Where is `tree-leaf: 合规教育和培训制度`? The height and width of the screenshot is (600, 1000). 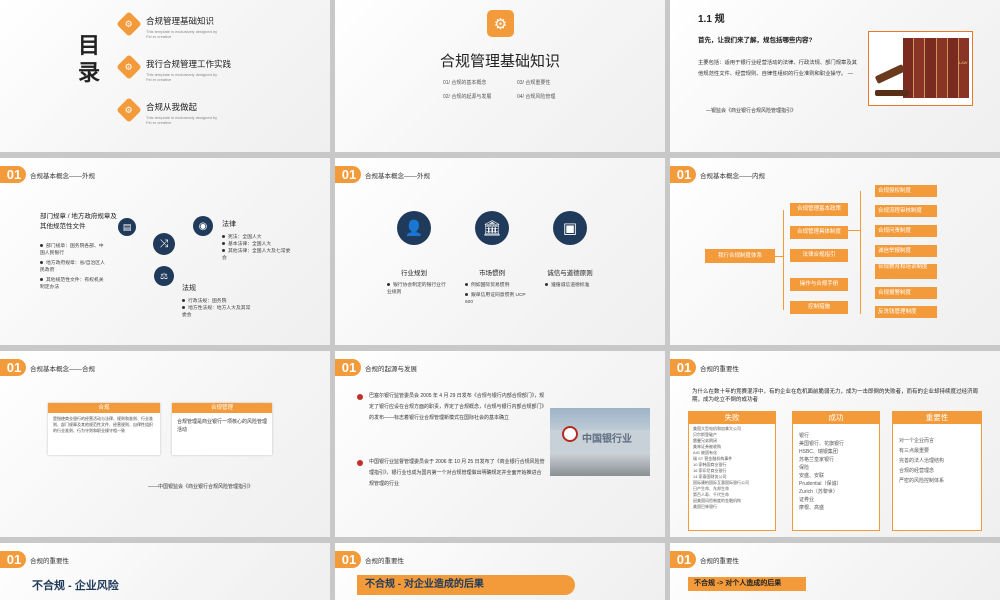
tree-leaf: 合规教育和培训制度 is located at coordinates (906, 271).